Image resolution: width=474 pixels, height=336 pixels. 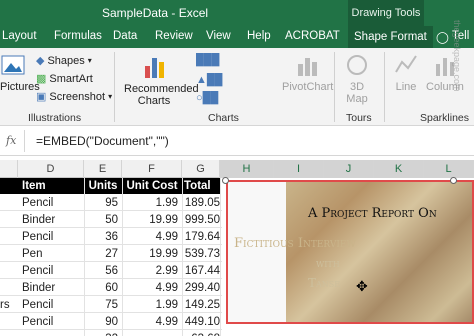 What do you see at coordinates (445, 118) in the screenshot?
I see `sparklines-group-label: Sparklines` at bounding box center [445, 118].